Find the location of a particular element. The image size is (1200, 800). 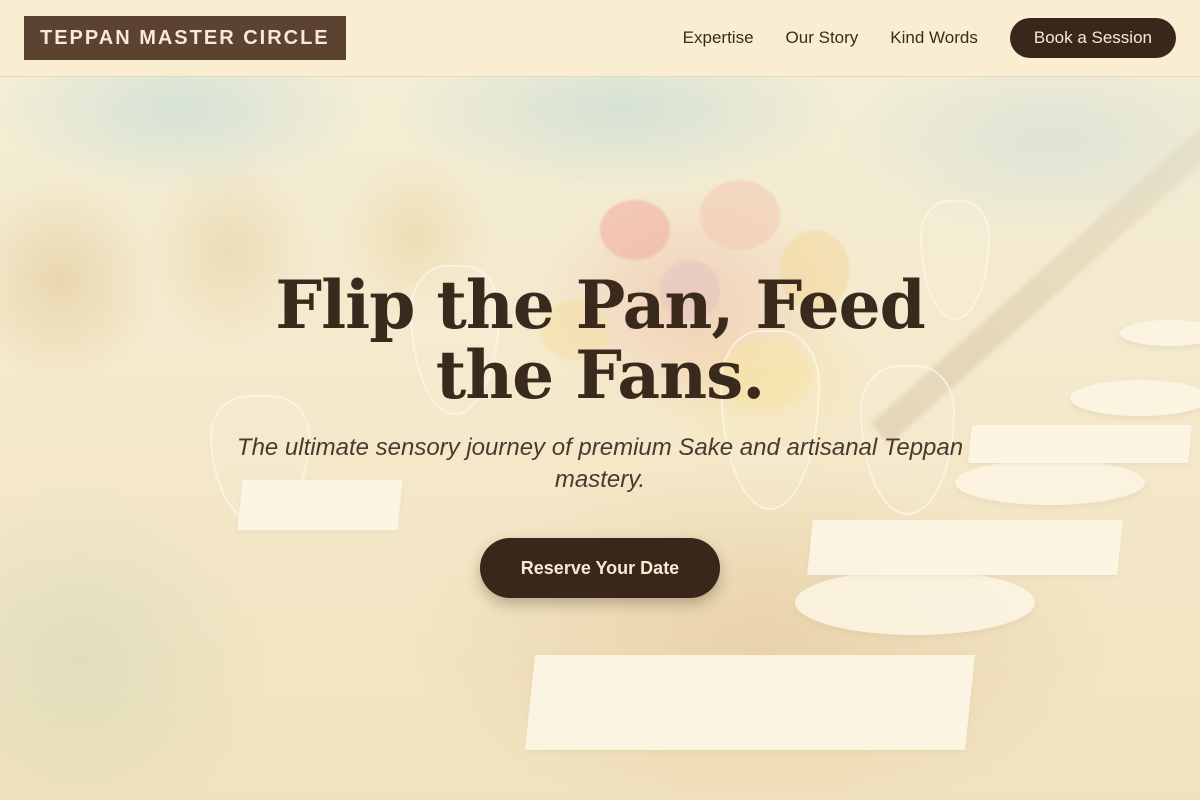

book-session-button: Book a Session is located at coordinates (1092, 38).